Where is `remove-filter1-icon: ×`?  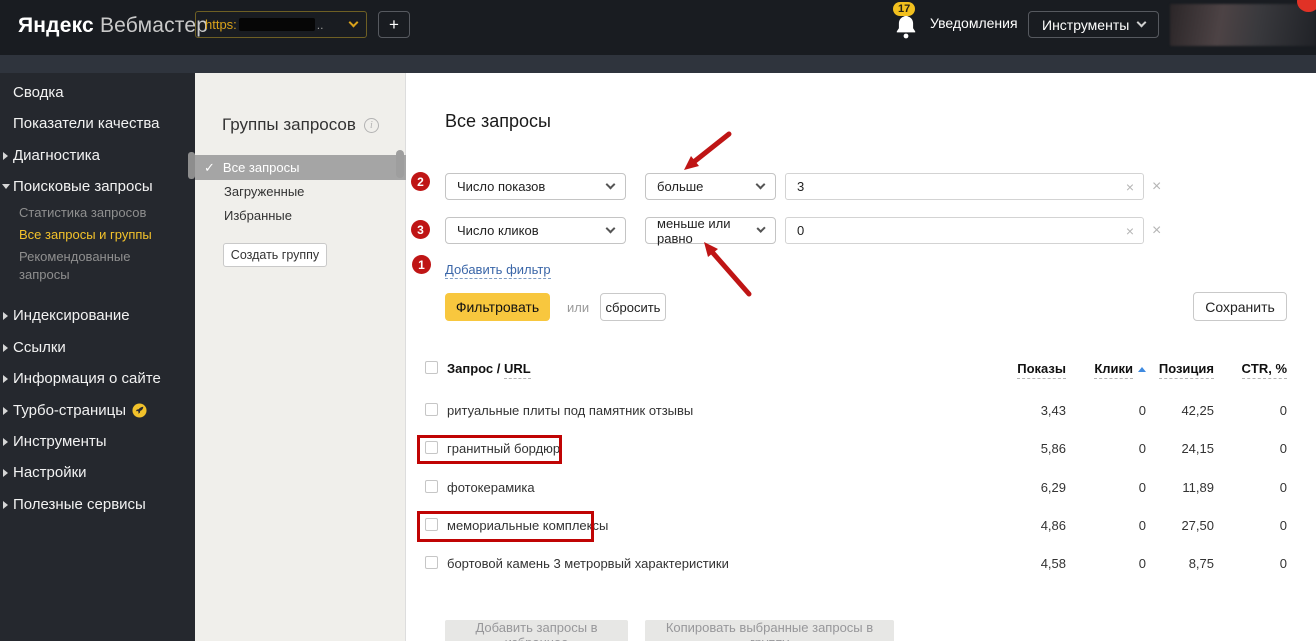
remove-filter1-icon: × is located at coordinates (1156, 187).